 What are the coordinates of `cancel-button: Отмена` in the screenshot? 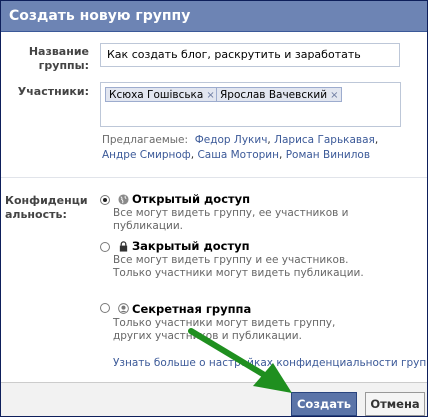 It's located at (395, 404).